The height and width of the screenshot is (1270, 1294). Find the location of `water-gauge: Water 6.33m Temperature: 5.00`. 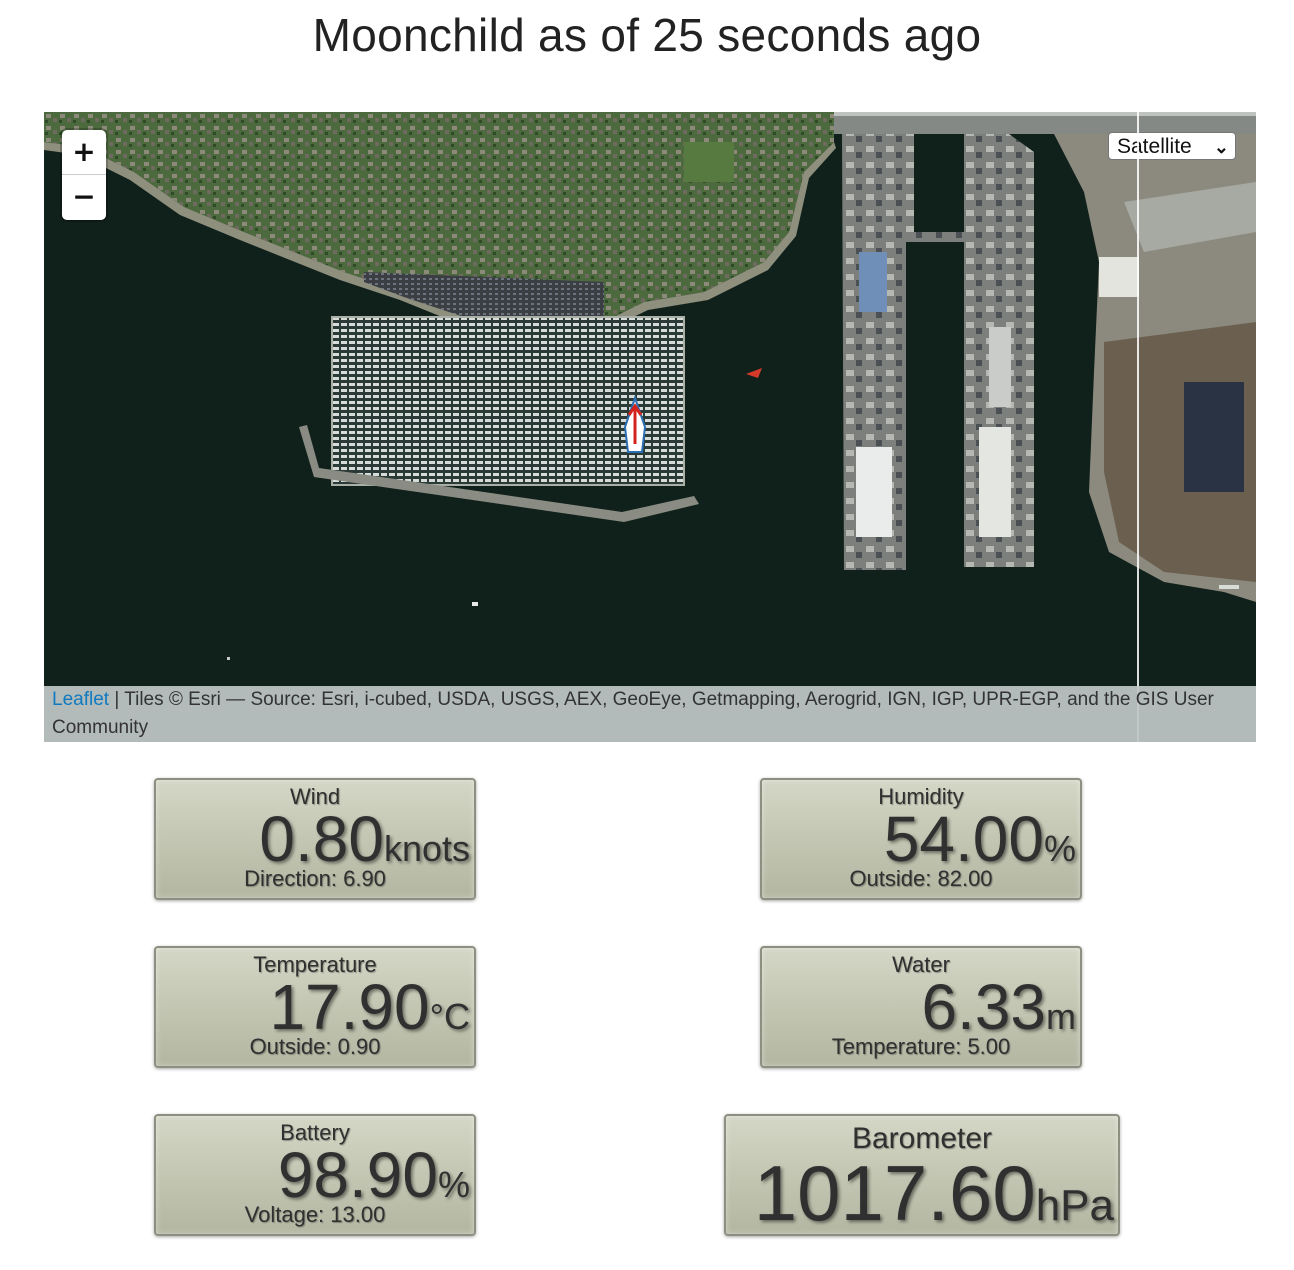

water-gauge: Water 6.33m Temperature: 5.00 is located at coordinates (921, 1007).